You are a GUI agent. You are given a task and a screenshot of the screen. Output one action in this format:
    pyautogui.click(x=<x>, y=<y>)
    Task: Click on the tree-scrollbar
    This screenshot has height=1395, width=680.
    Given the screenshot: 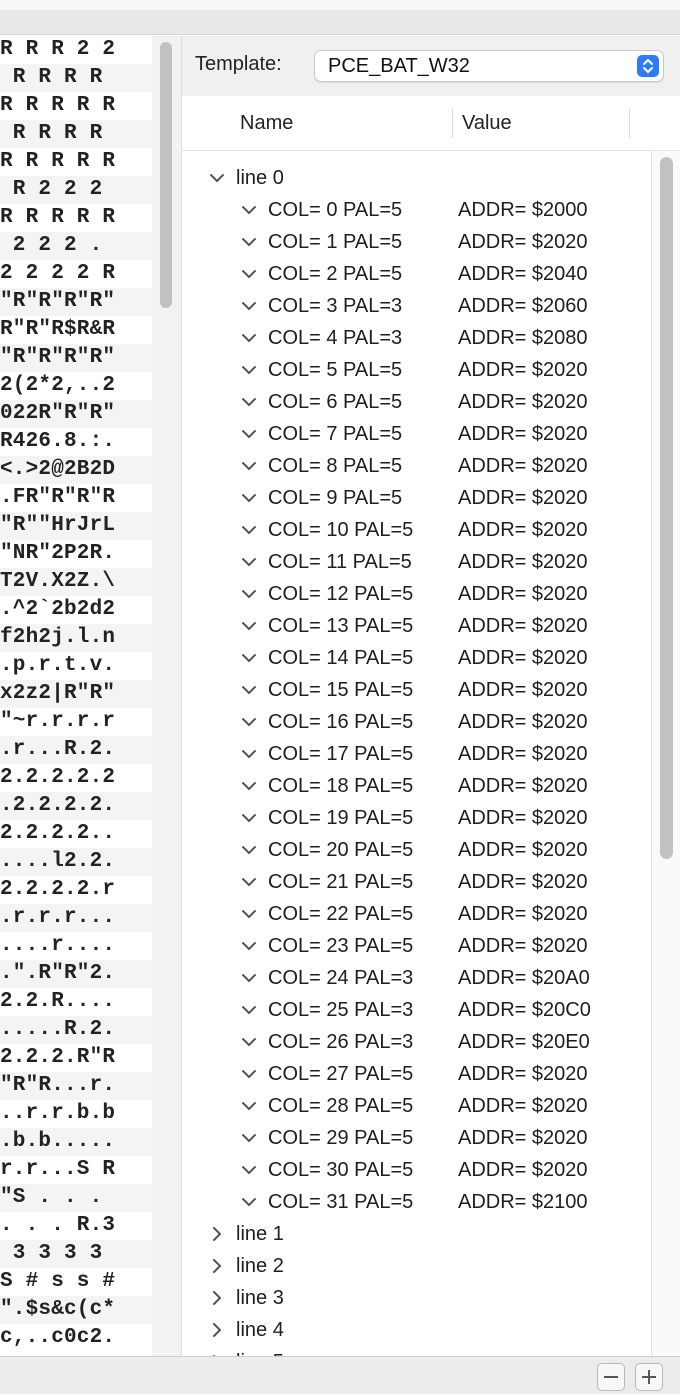 What is the action you would take?
    pyautogui.click(x=666, y=753)
    